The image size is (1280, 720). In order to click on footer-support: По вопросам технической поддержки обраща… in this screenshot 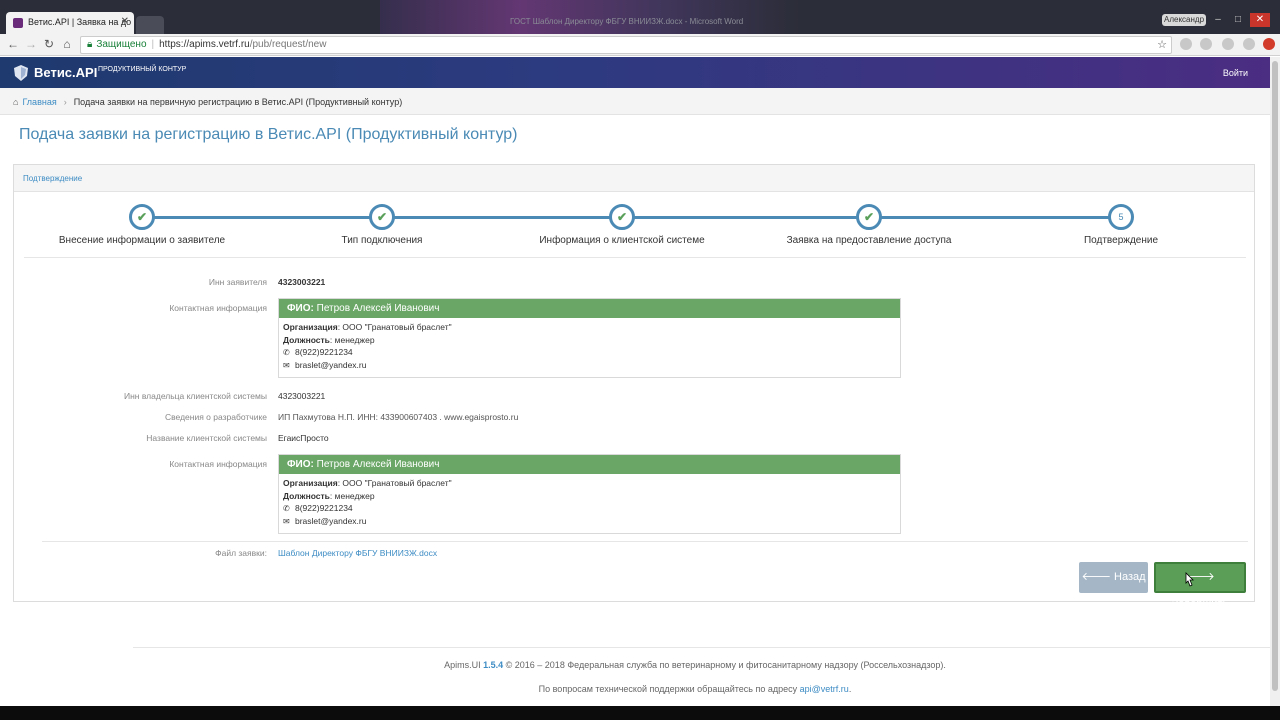, I will do `click(640, 689)`.